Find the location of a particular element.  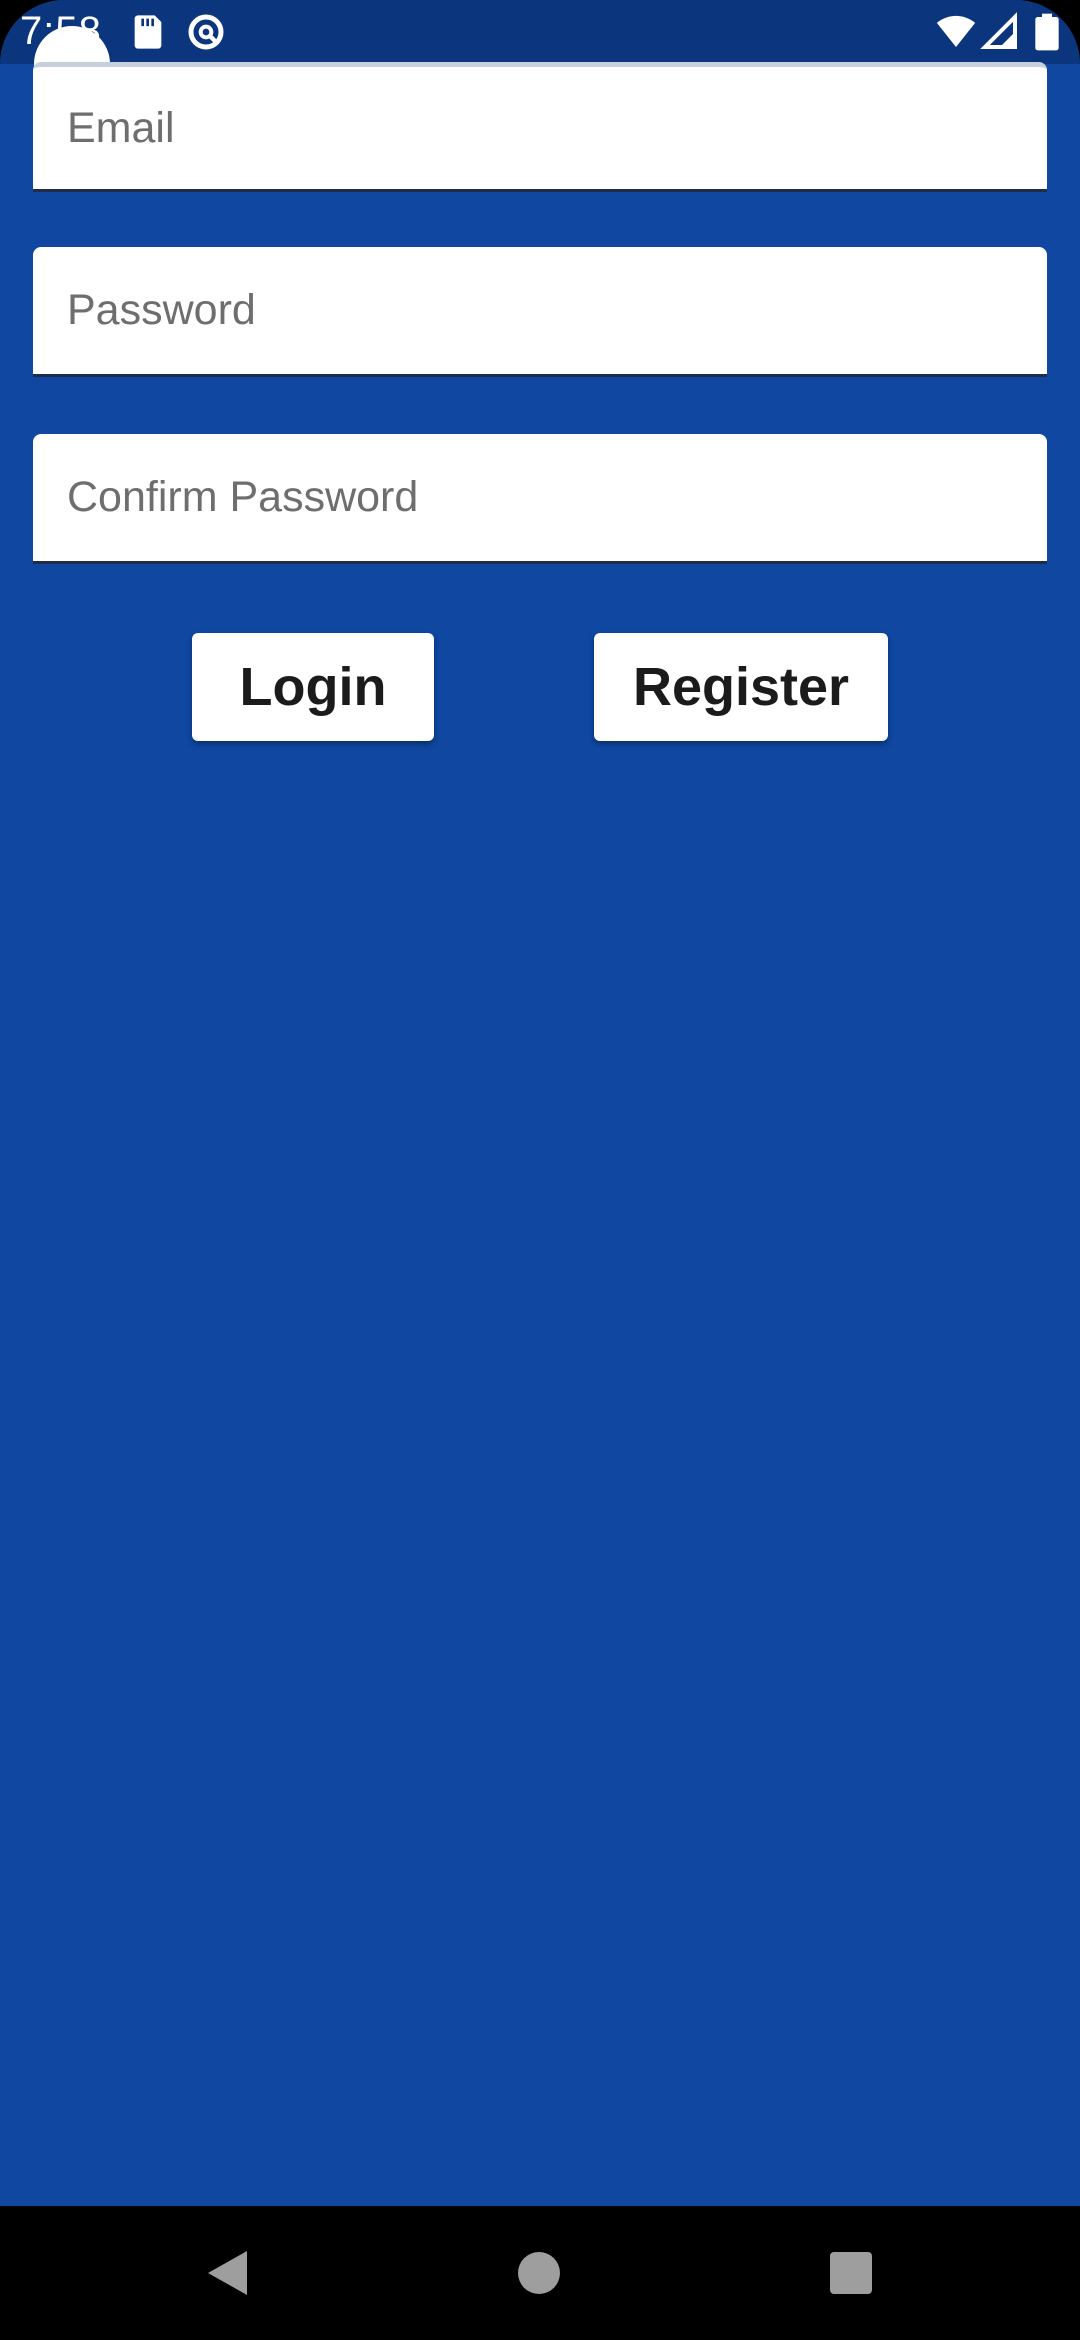

back-button is located at coordinates (227, 2273).